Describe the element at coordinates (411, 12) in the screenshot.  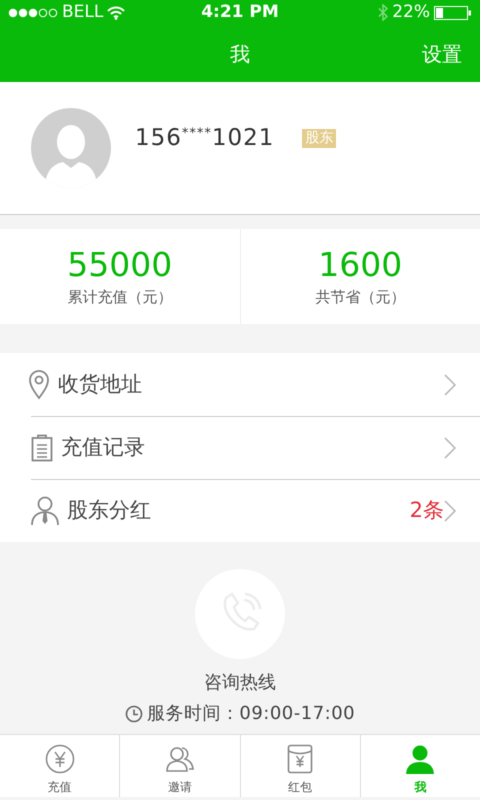
I see `battery-percent: 22%` at that location.